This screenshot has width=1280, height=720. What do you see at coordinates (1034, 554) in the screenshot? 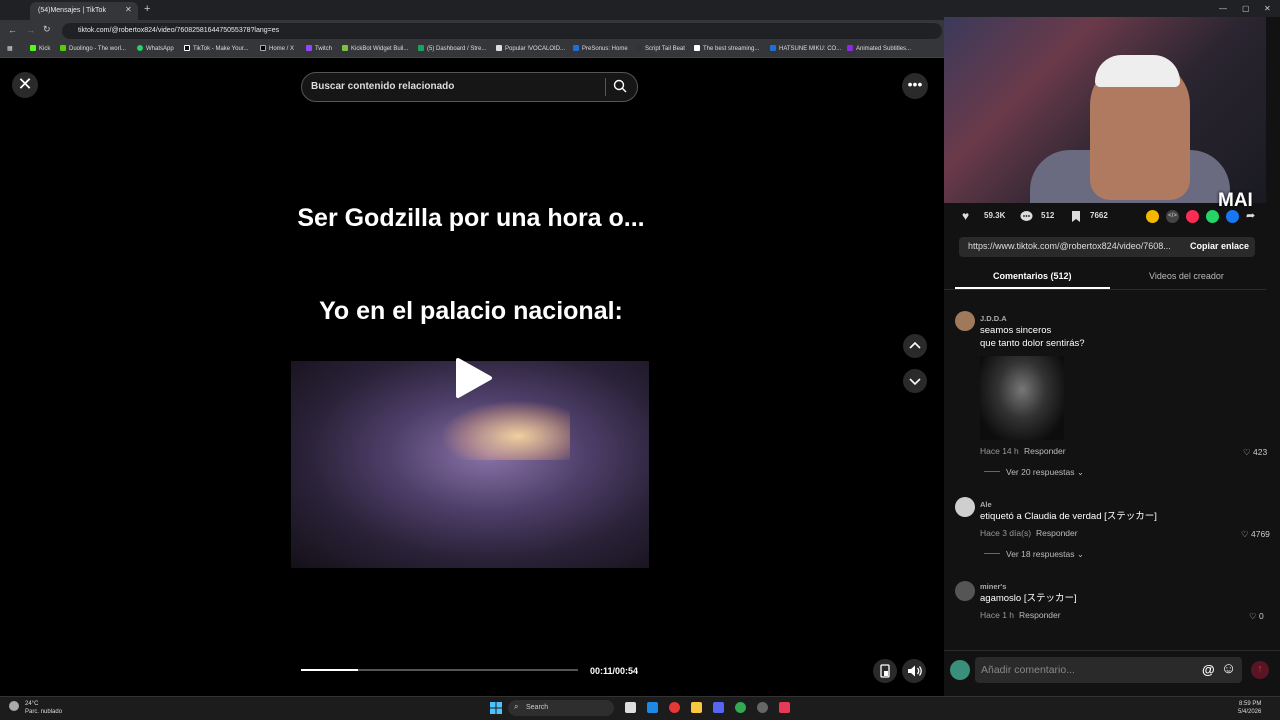
I see `view-replies-button: Ver 18 respuestas ⌄` at bounding box center [1034, 554].